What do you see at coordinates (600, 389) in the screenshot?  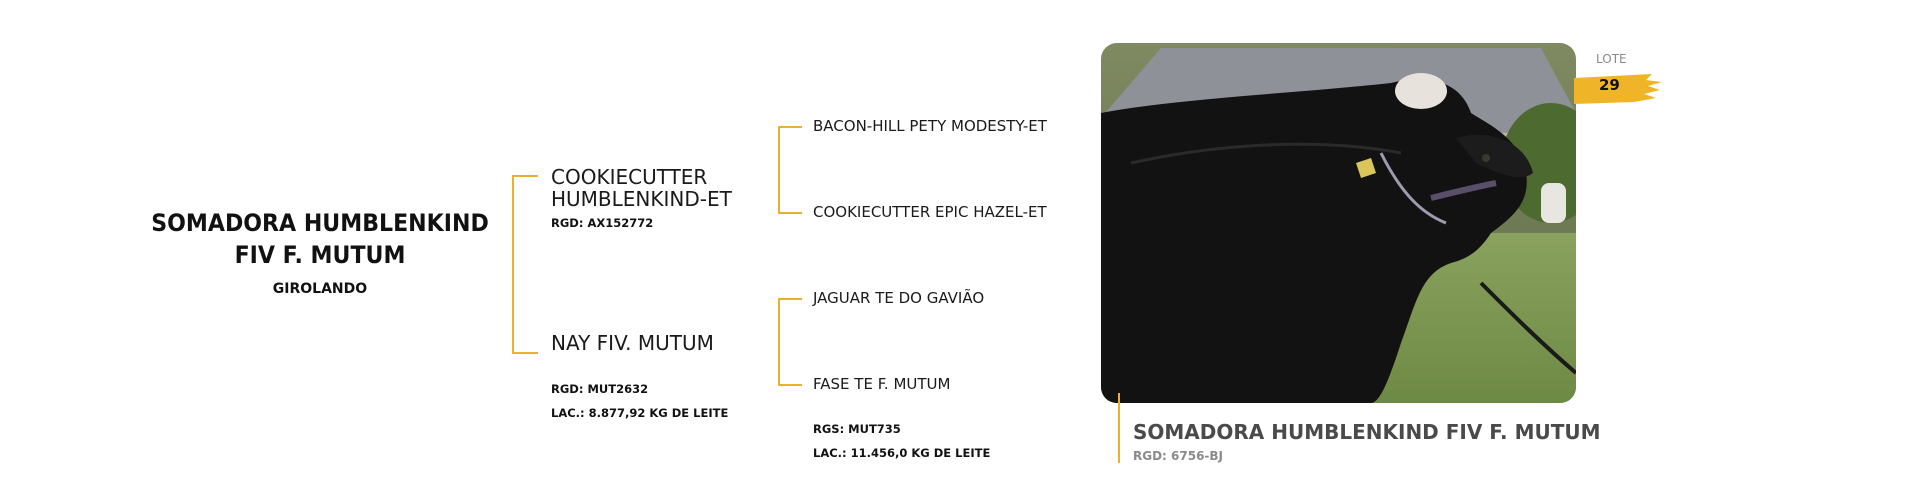 I see `dam-rgd: RGD: MUT2632` at bounding box center [600, 389].